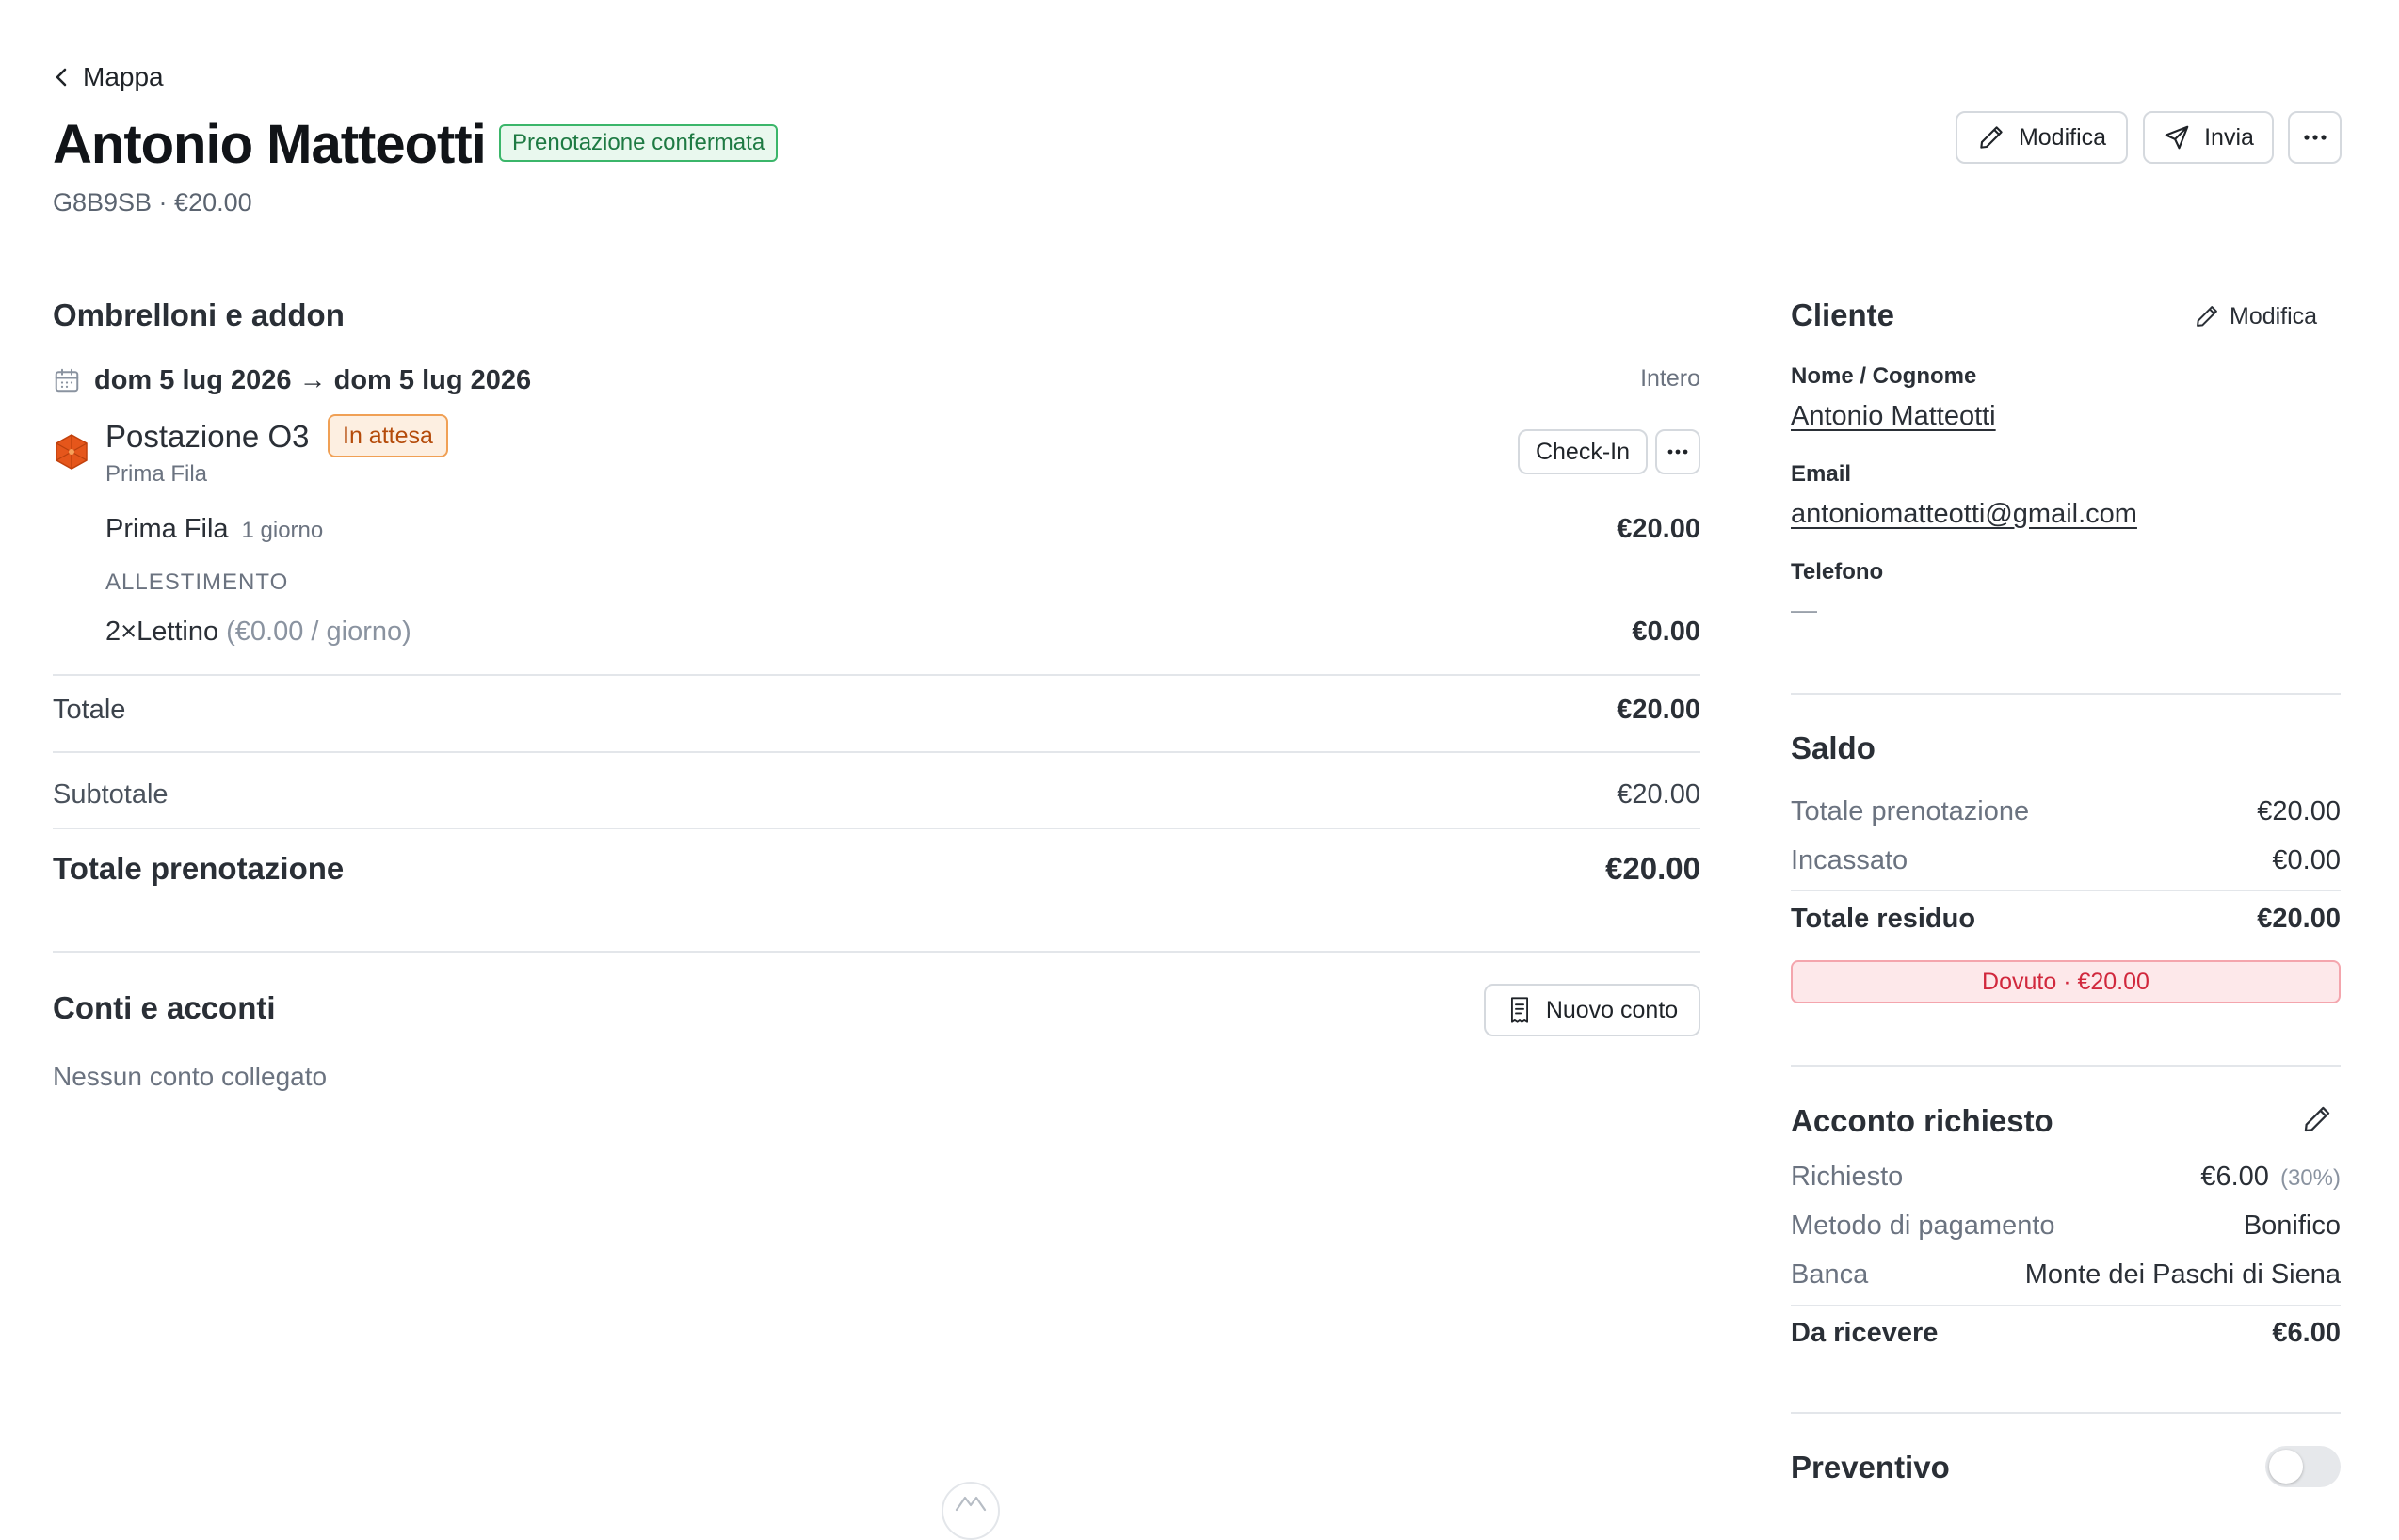 This screenshot has width=2399, height=1540. What do you see at coordinates (162, 632) in the screenshot?
I see `addon-name: 2×Lettino` at bounding box center [162, 632].